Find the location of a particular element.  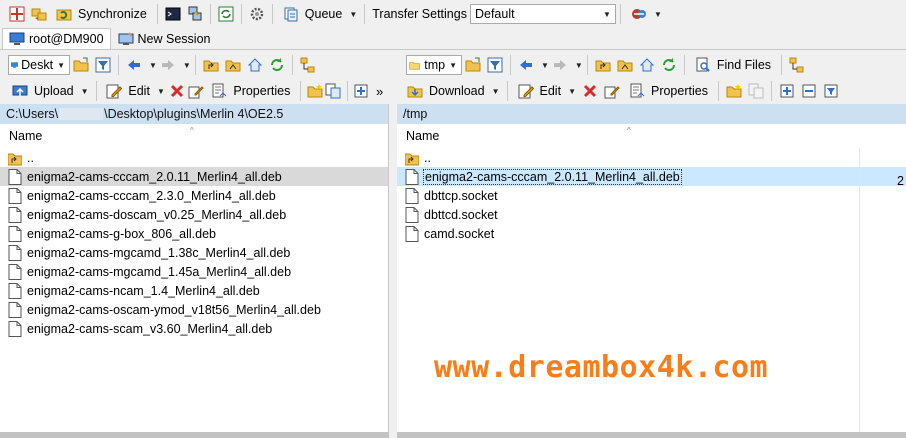

transfer-options-button: ▼ is located at coordinates (645, 14).